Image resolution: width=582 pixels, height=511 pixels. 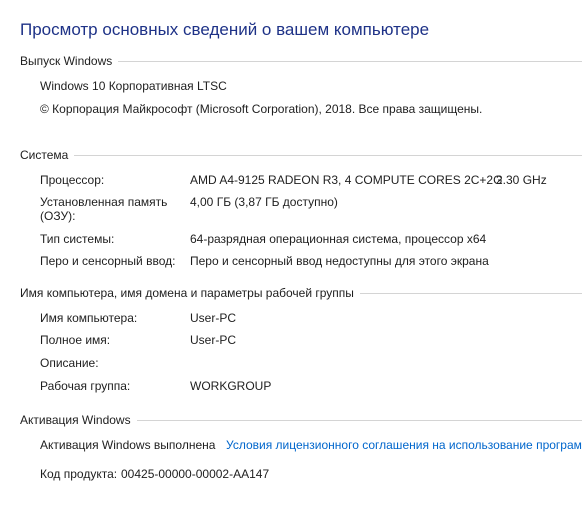 I want to click on system-section-header: Система, so click(x=301, y=155).